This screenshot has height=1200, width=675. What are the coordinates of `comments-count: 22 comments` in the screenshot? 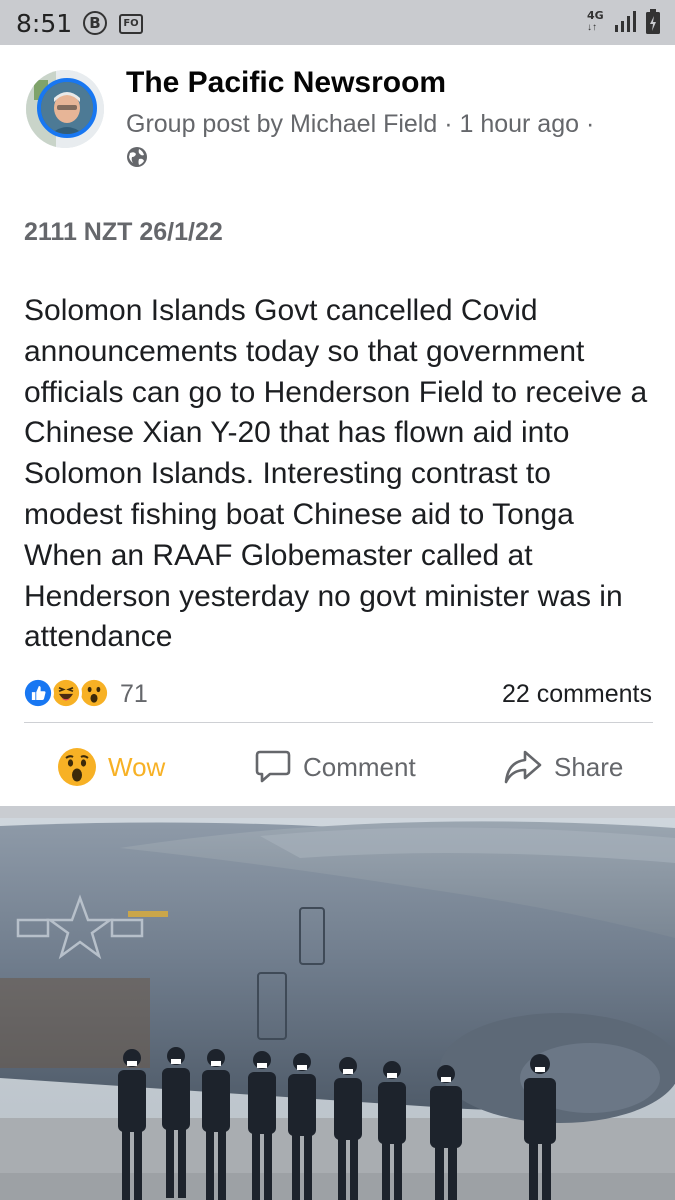 It's located at (577, 694).